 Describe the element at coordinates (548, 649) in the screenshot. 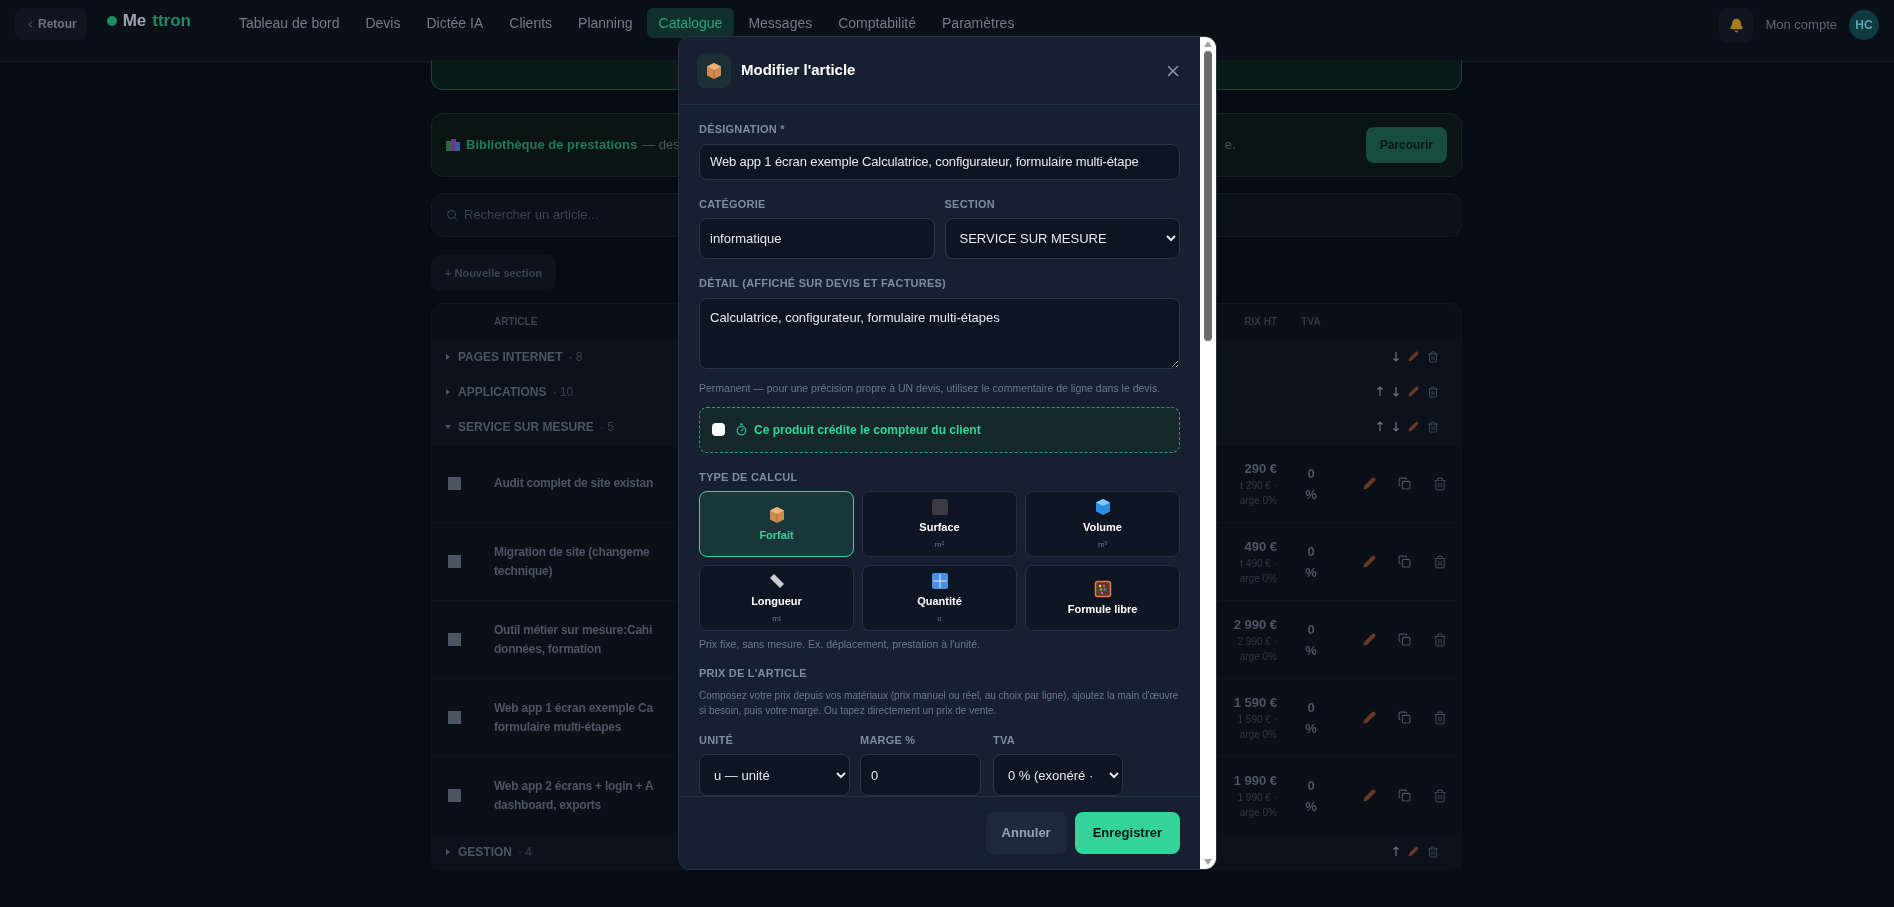

I see `article-name: données, formation` at that location.